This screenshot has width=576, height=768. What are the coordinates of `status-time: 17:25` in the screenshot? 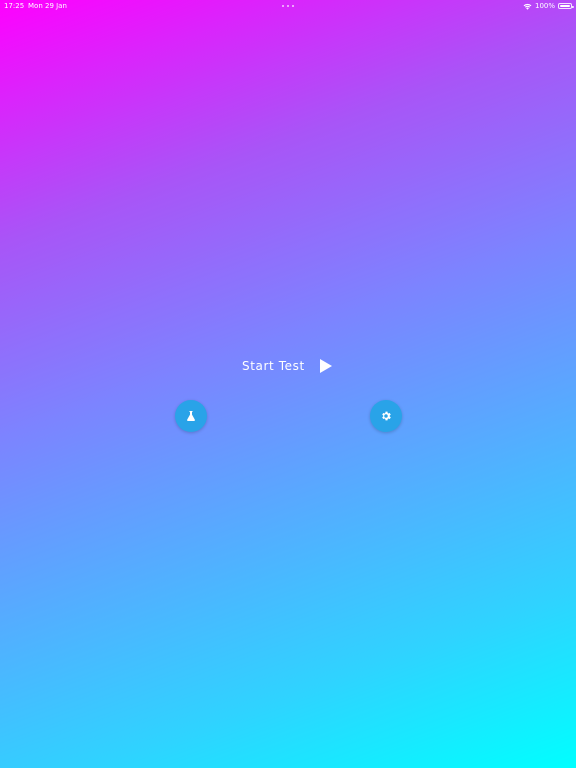 It's located at (14, 6).